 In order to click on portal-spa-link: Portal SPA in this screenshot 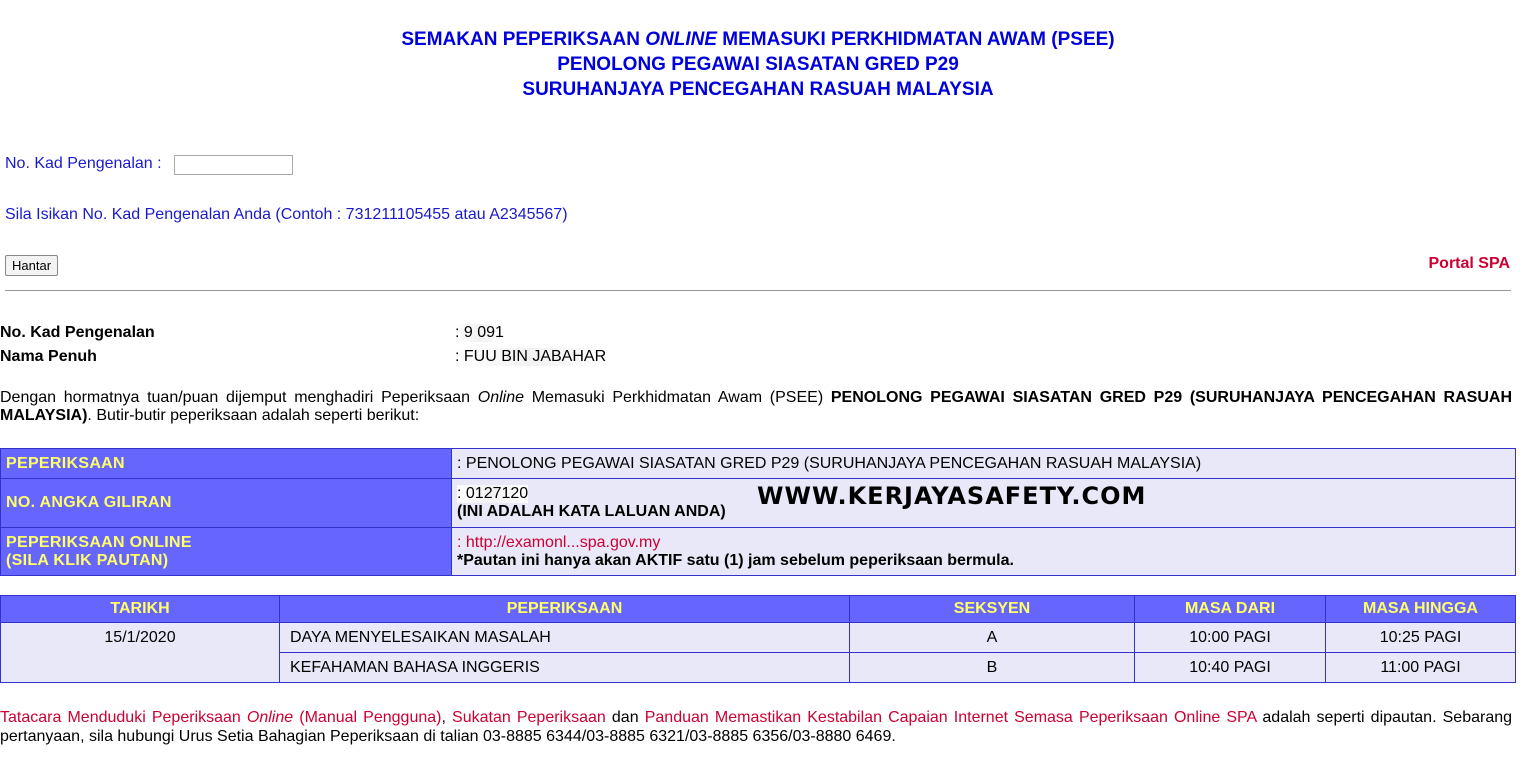, I will do `click(1470, 264)`.